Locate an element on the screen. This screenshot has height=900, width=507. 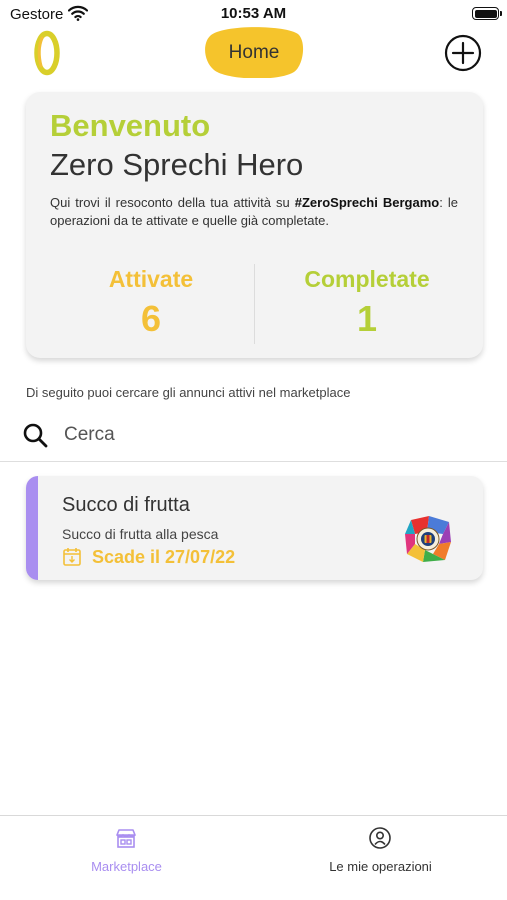
listing-title: Succo di frutta is located at coordinates (126, 505).